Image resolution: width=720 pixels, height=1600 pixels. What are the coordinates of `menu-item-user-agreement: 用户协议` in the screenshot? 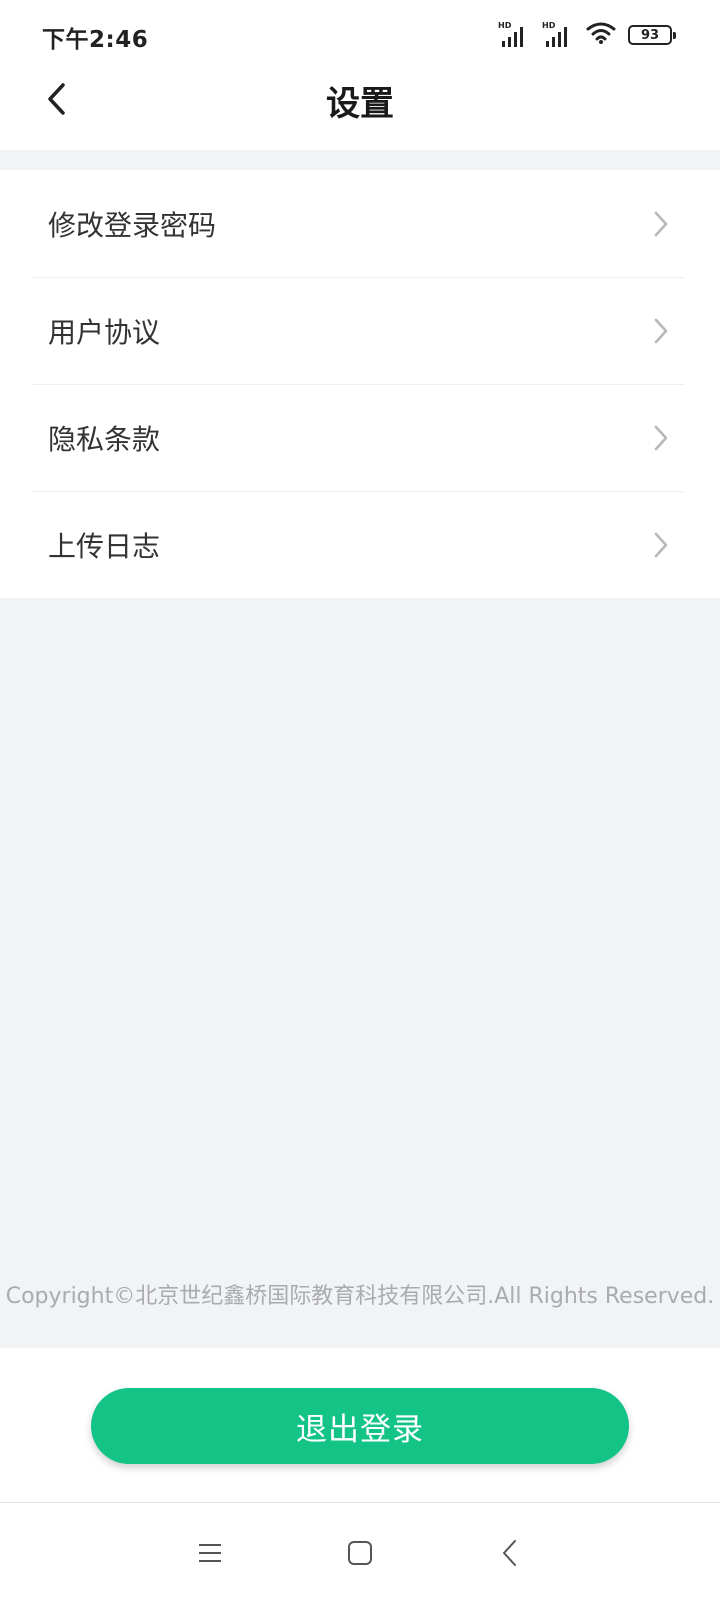 It's located at (360, 330).